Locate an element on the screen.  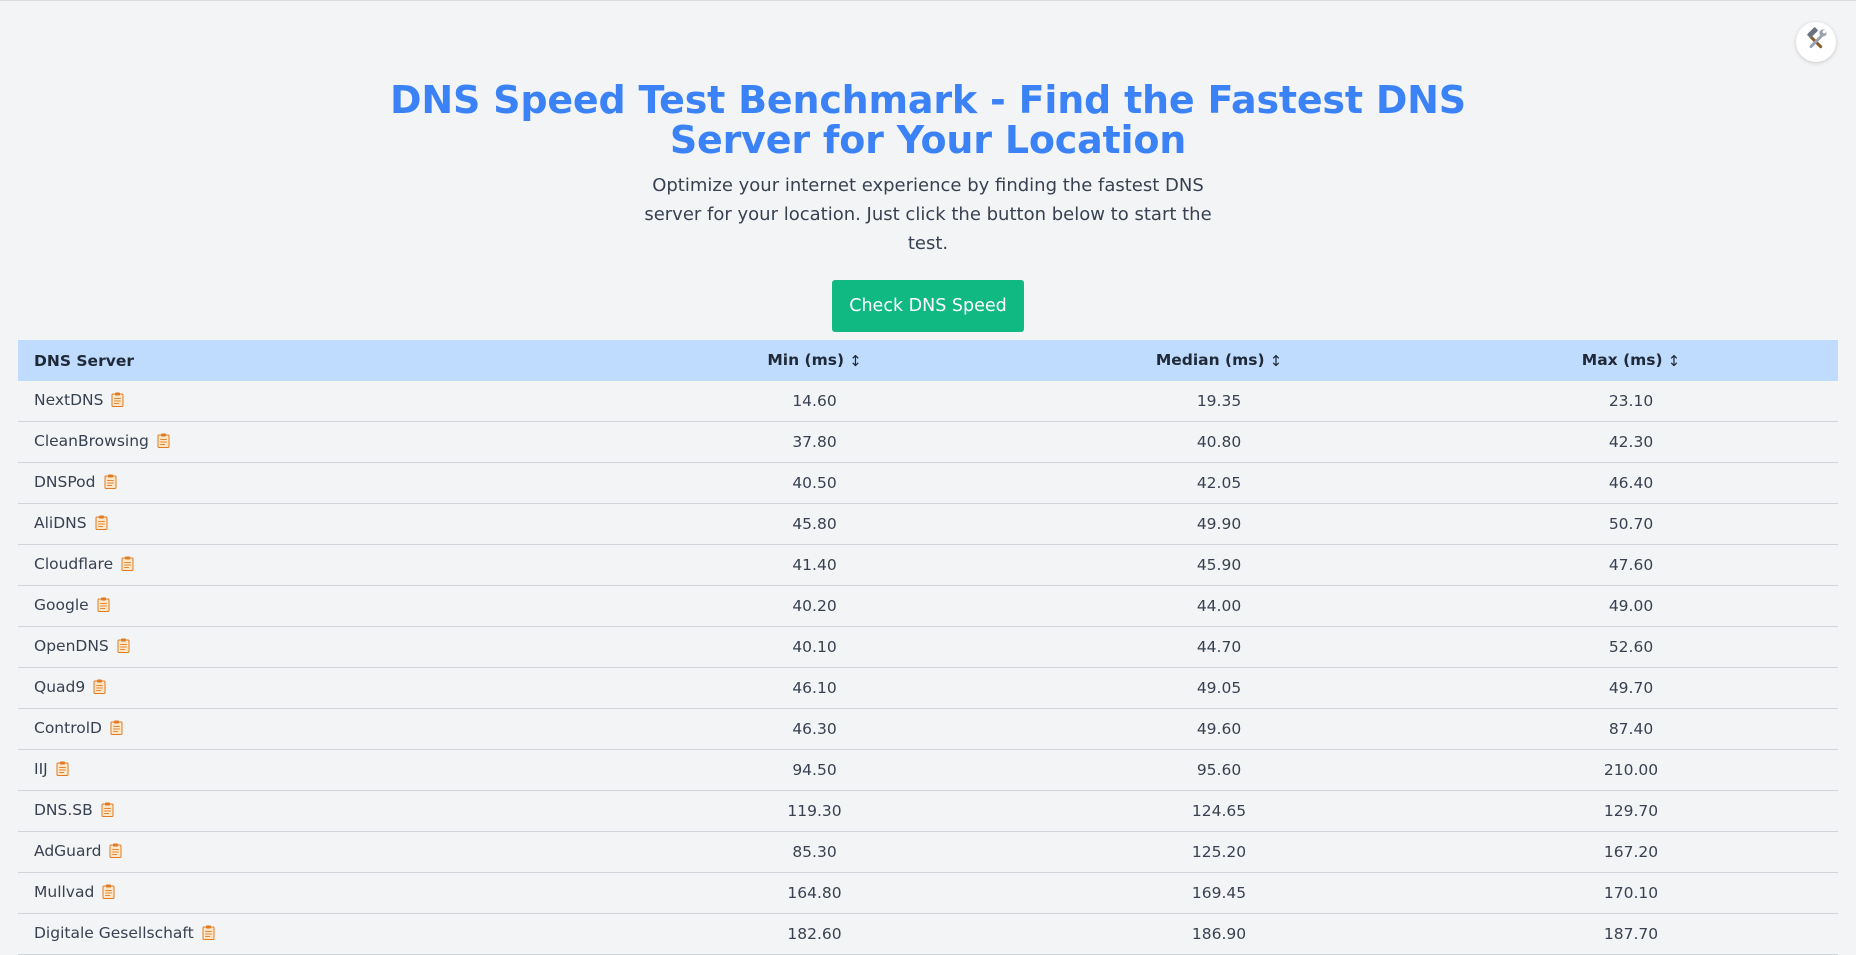
max-ms-cell: 23.10 is located at coordinates (1631, 401).